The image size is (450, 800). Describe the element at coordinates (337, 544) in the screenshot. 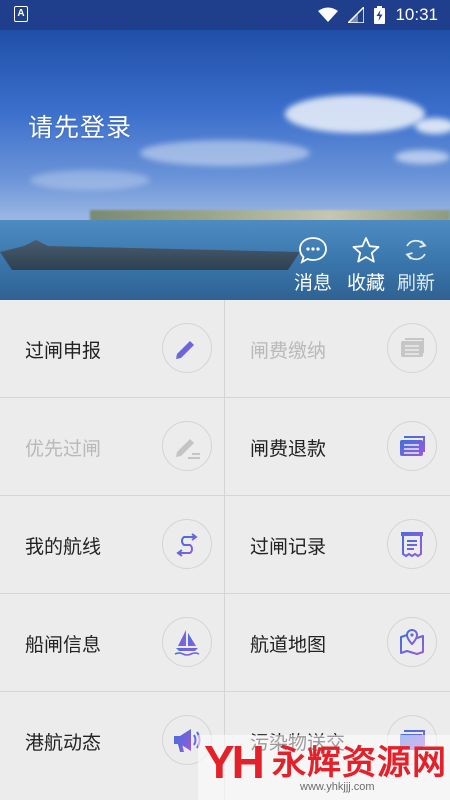

I see `menu-lock-records: 过闸记录` at that location.